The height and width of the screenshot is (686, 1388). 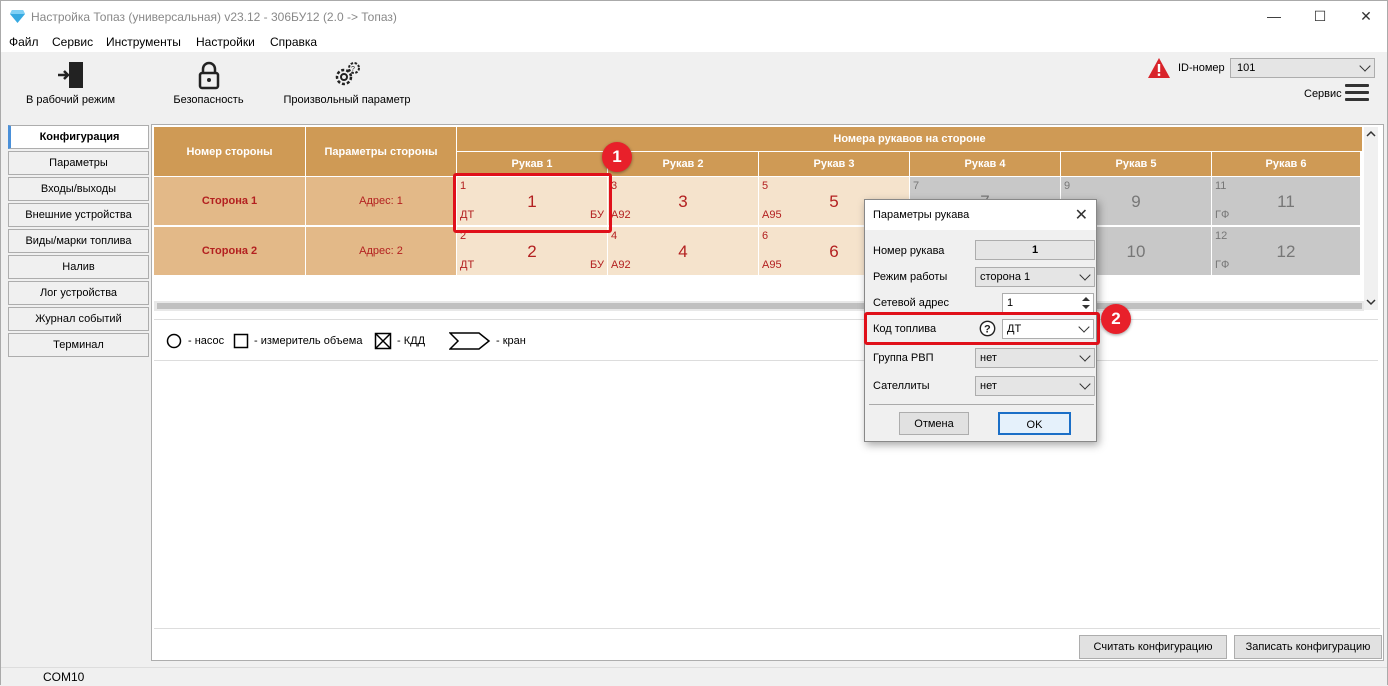 I want to click on nozzle-arrow-icon, so click(x=470, y=341).